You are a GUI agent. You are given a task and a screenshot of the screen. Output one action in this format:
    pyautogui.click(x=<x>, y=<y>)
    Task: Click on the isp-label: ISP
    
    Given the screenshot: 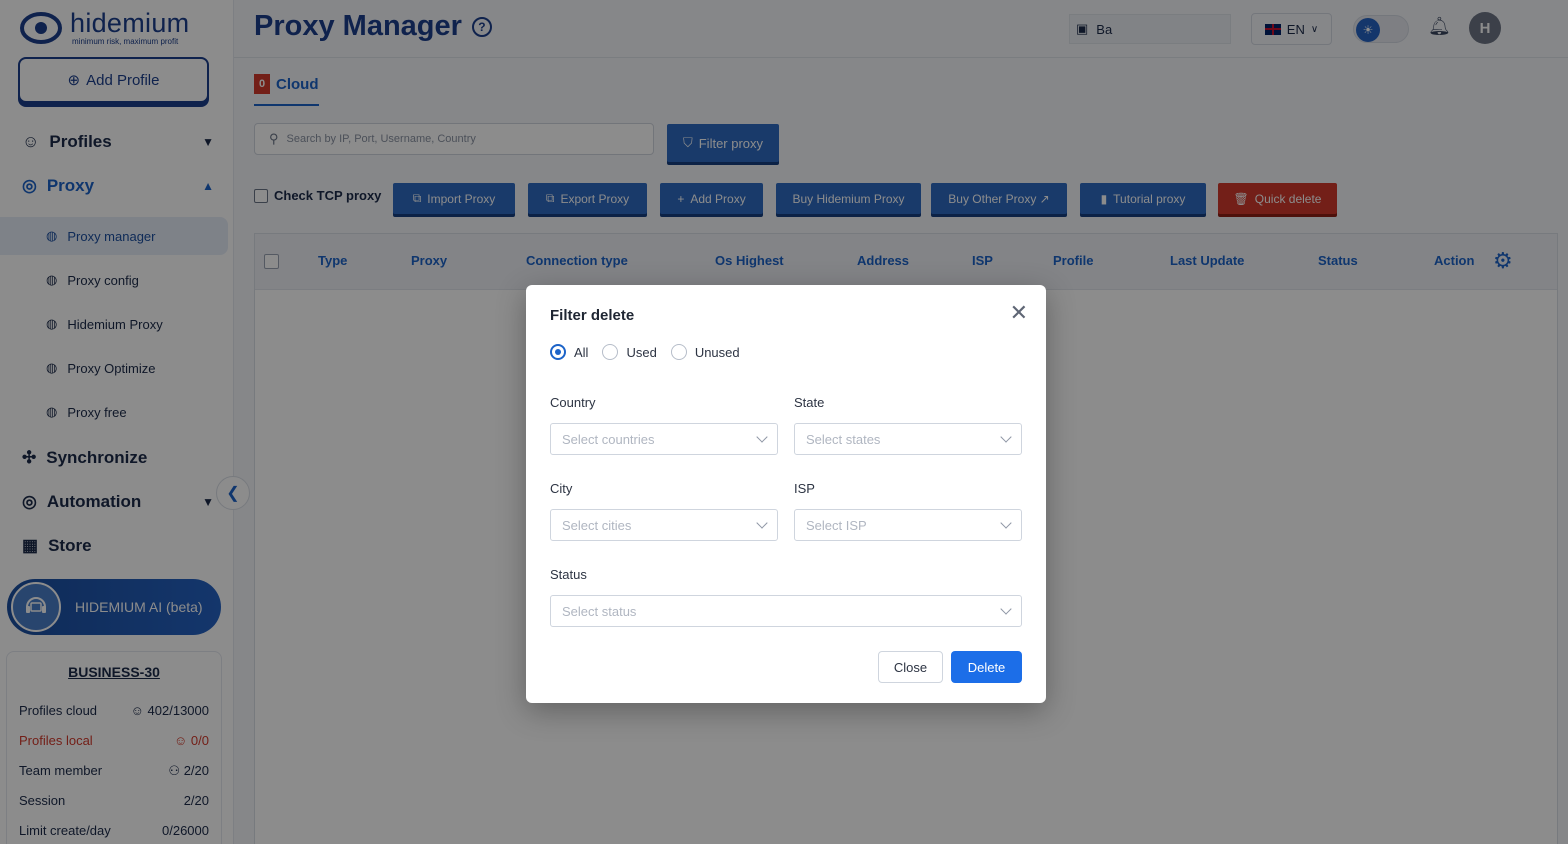 What is the action you would take?
    pyautogui.click(x=804, y=488)
    